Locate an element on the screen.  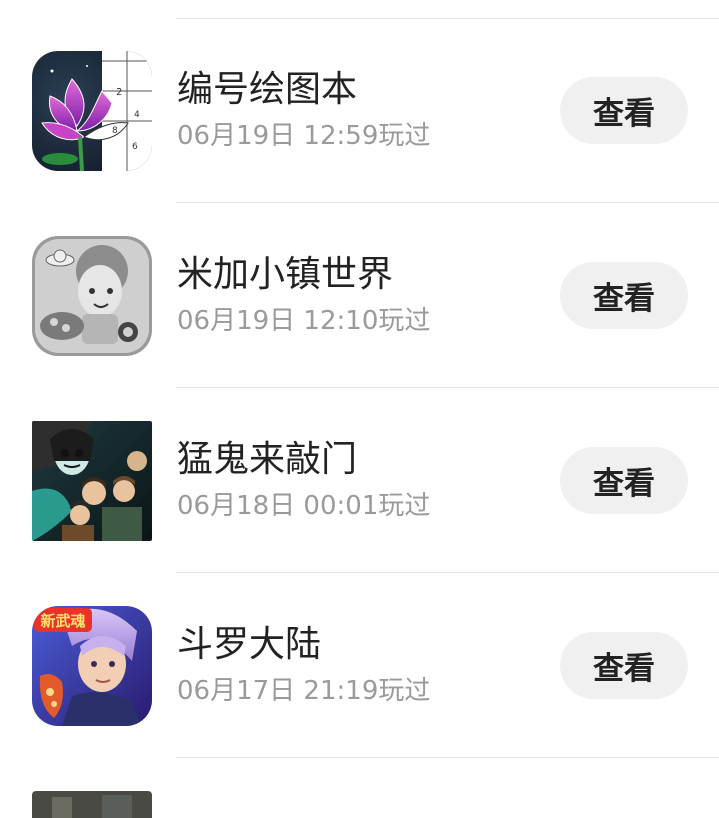
douluo-hero-icon: 新武魂 is located at coordinates (92, 666).